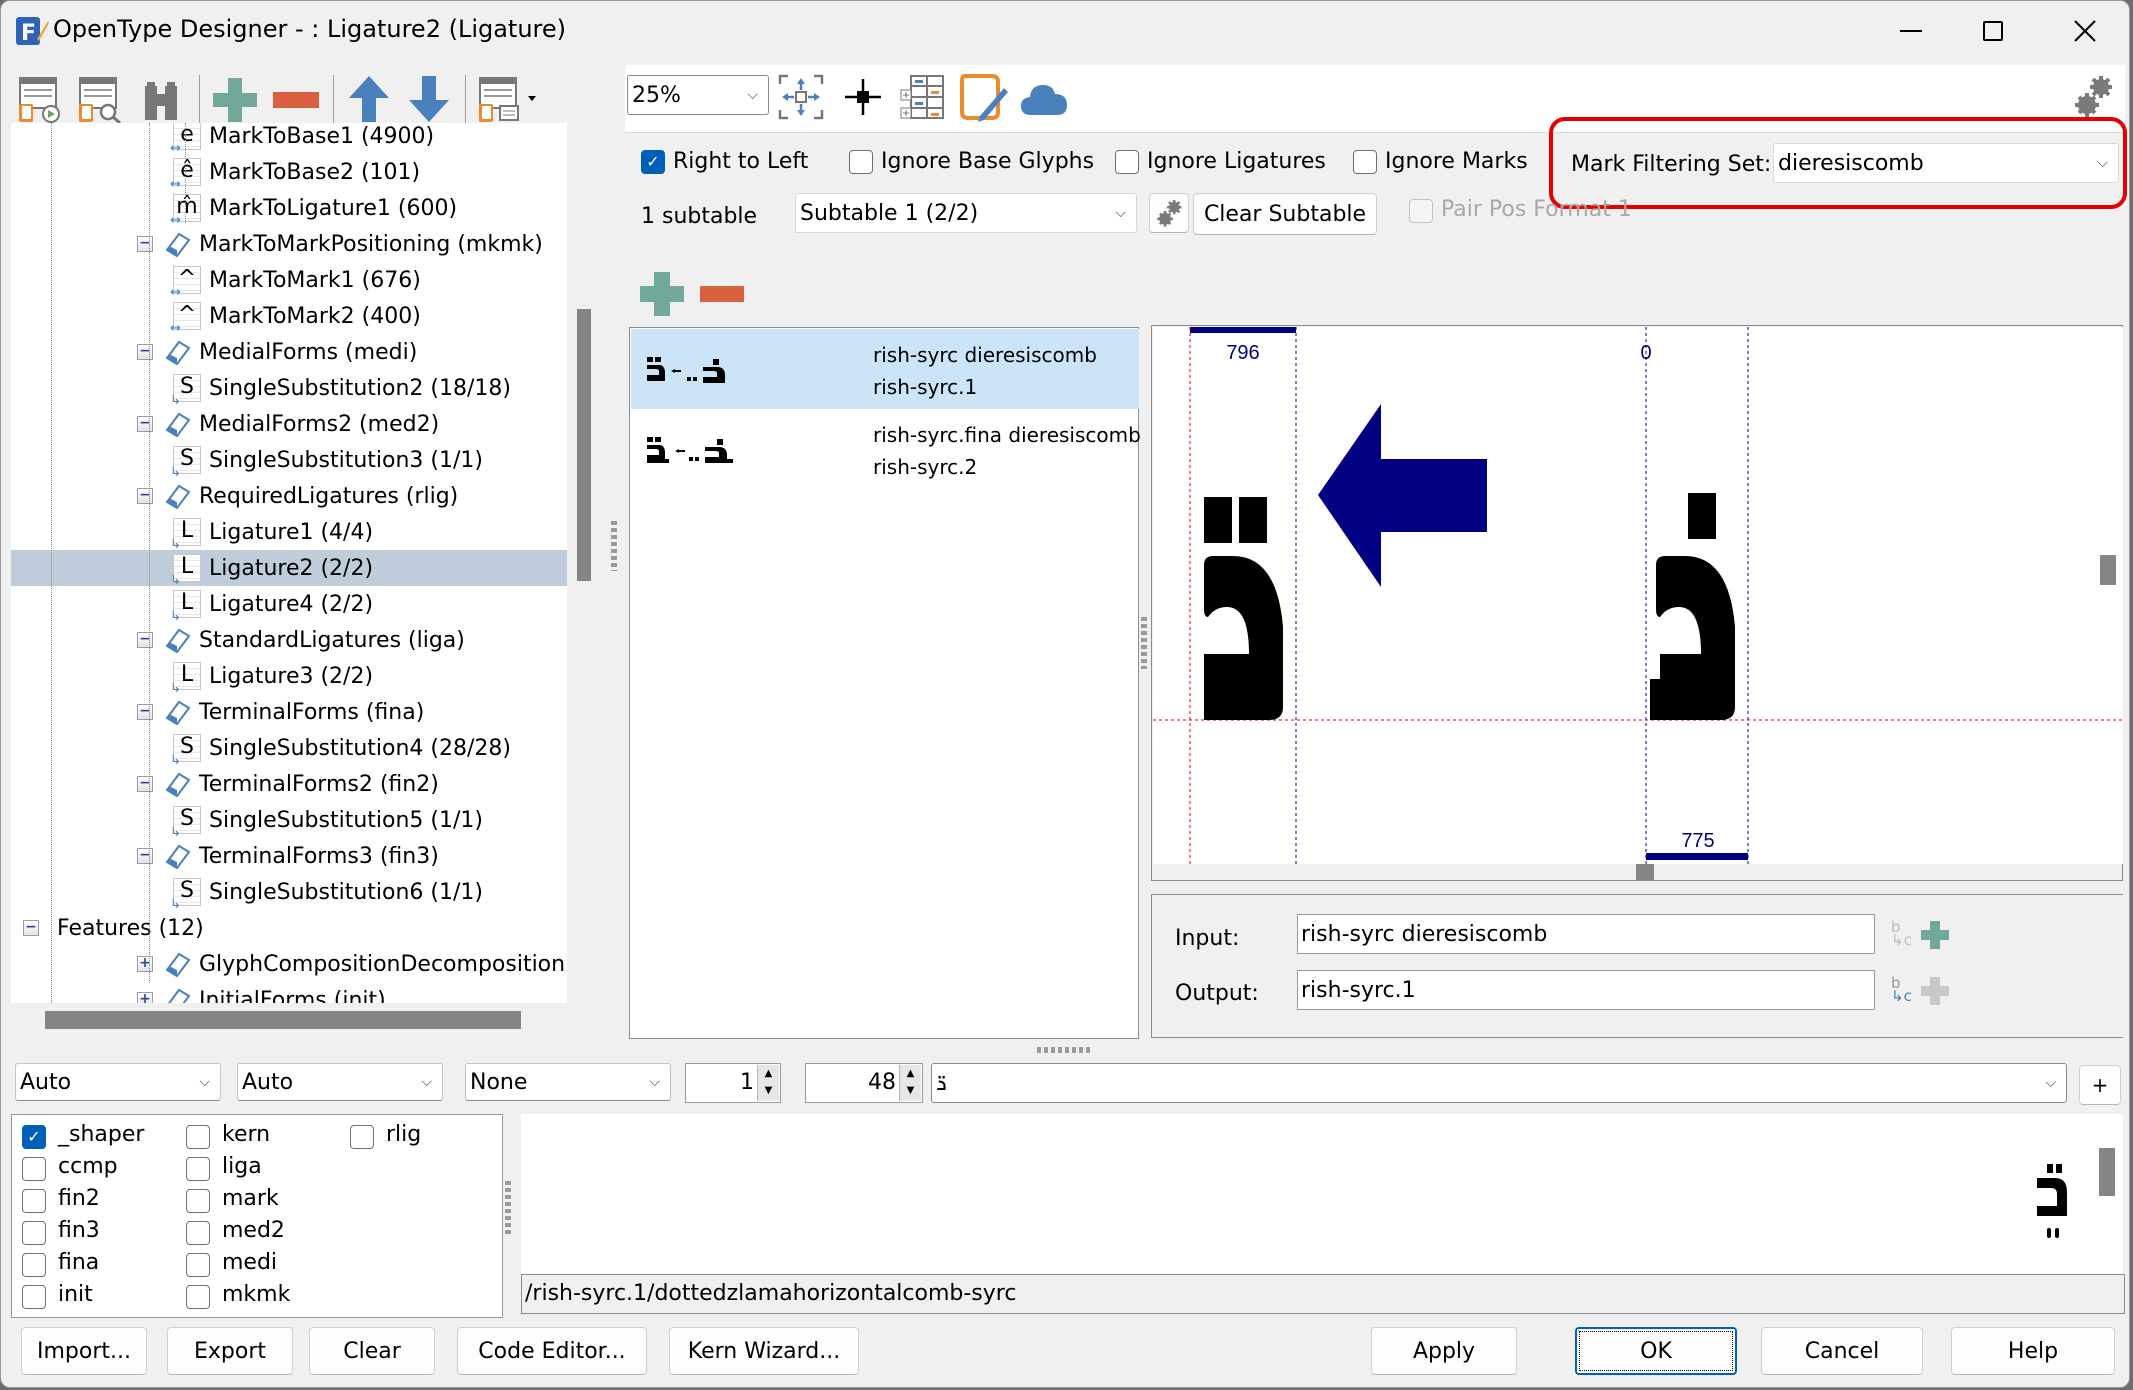 Image resolution: width=2133 pixels, height=1390 pixels. What do you see at coordinates (722, 294) in the screenshot?
I see `remove-rule-button` at bounding box center [722, 294].